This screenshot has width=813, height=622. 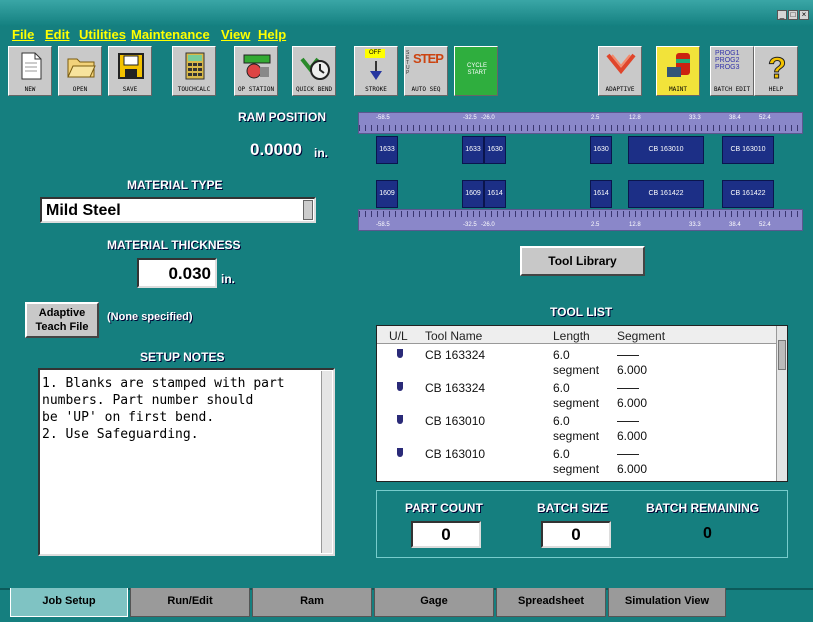 I want to click on tool-list-scrollbar, so click(x=781, y=403).